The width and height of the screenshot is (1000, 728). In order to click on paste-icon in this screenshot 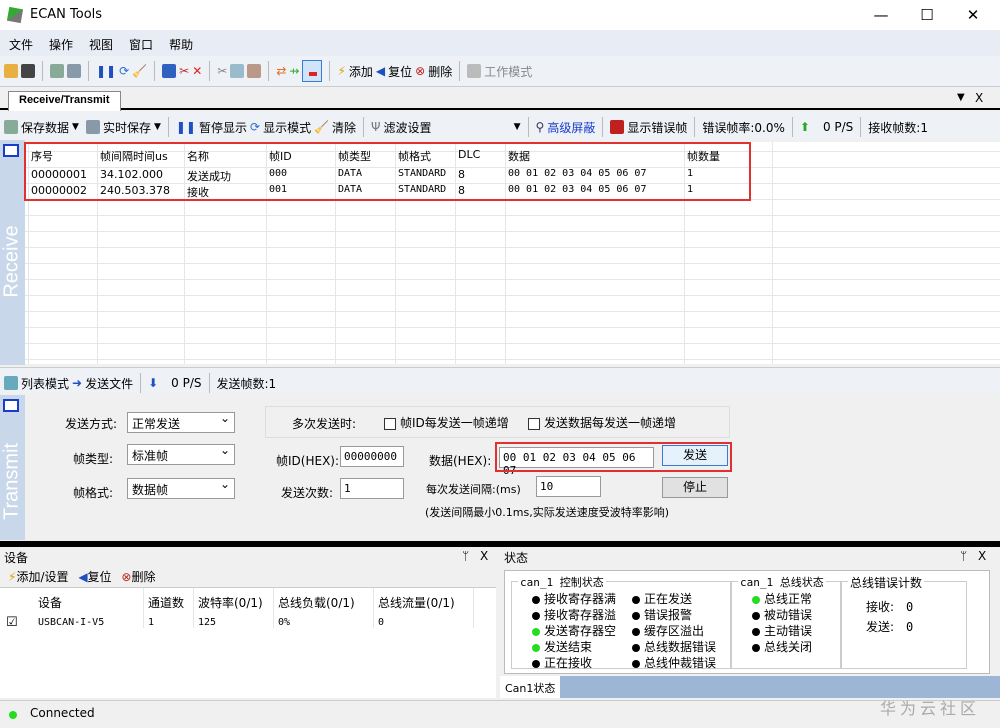, I will do `click(254, 71)`.